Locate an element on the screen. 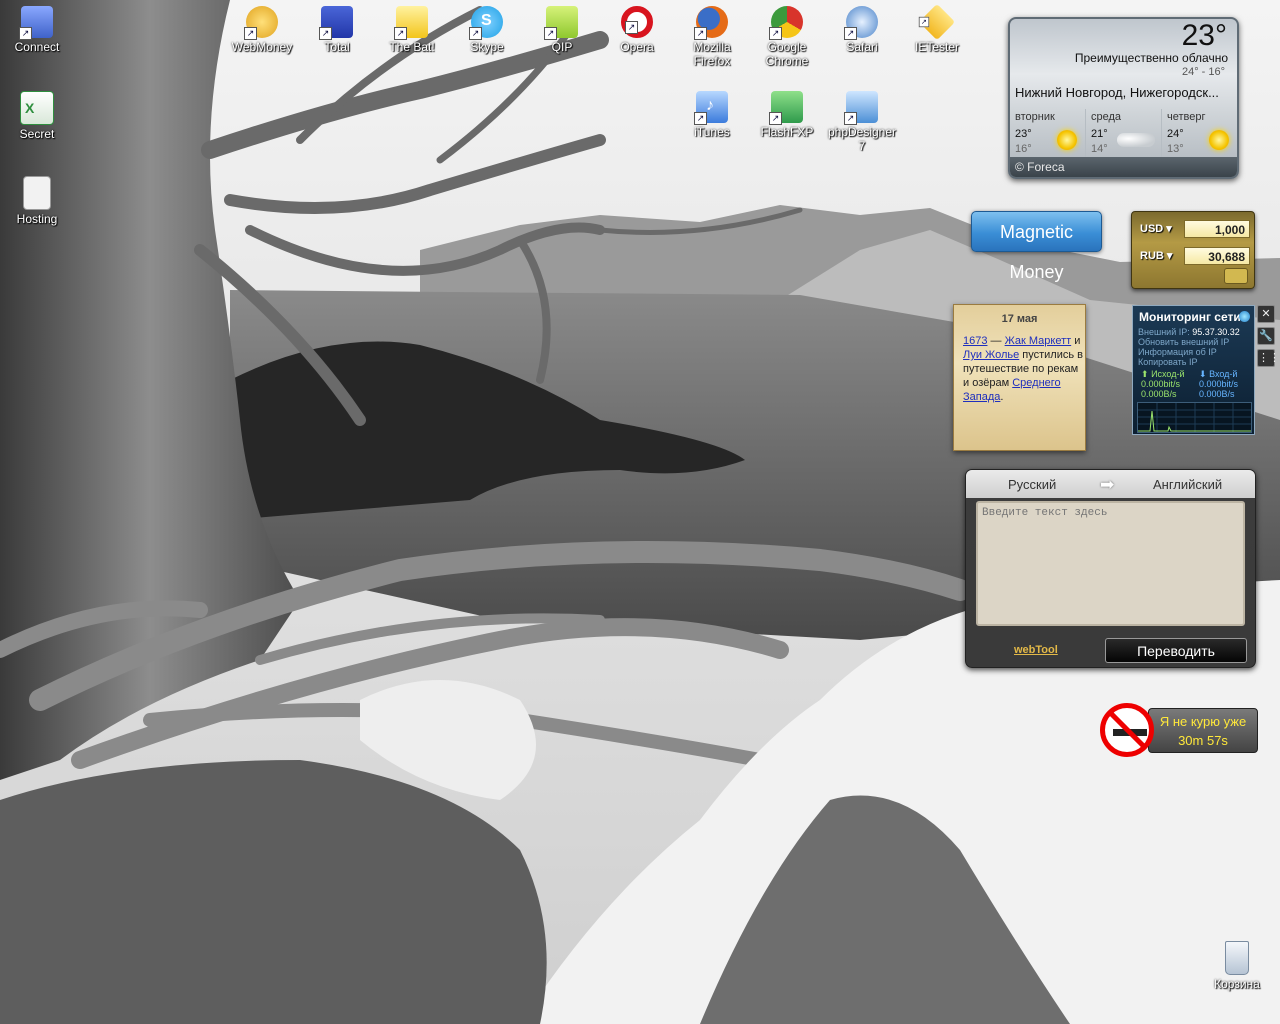 This screenshot has height=1024, width=1280. currency-row-usd: USD ▾ 1,000 is located at coordinates (1194, 230).